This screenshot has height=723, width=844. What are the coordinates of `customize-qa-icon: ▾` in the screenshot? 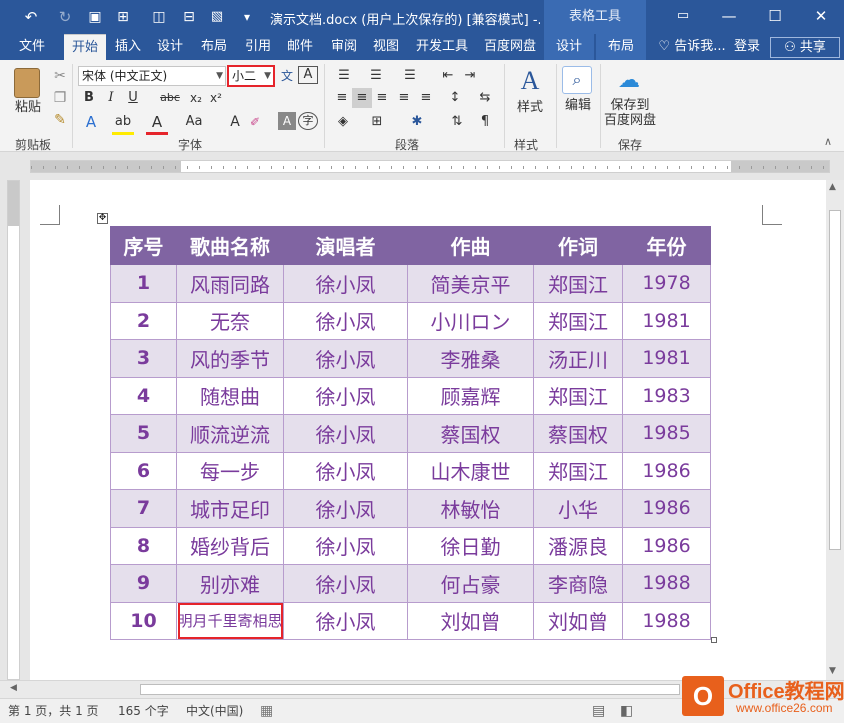 It's located at (247, 17).